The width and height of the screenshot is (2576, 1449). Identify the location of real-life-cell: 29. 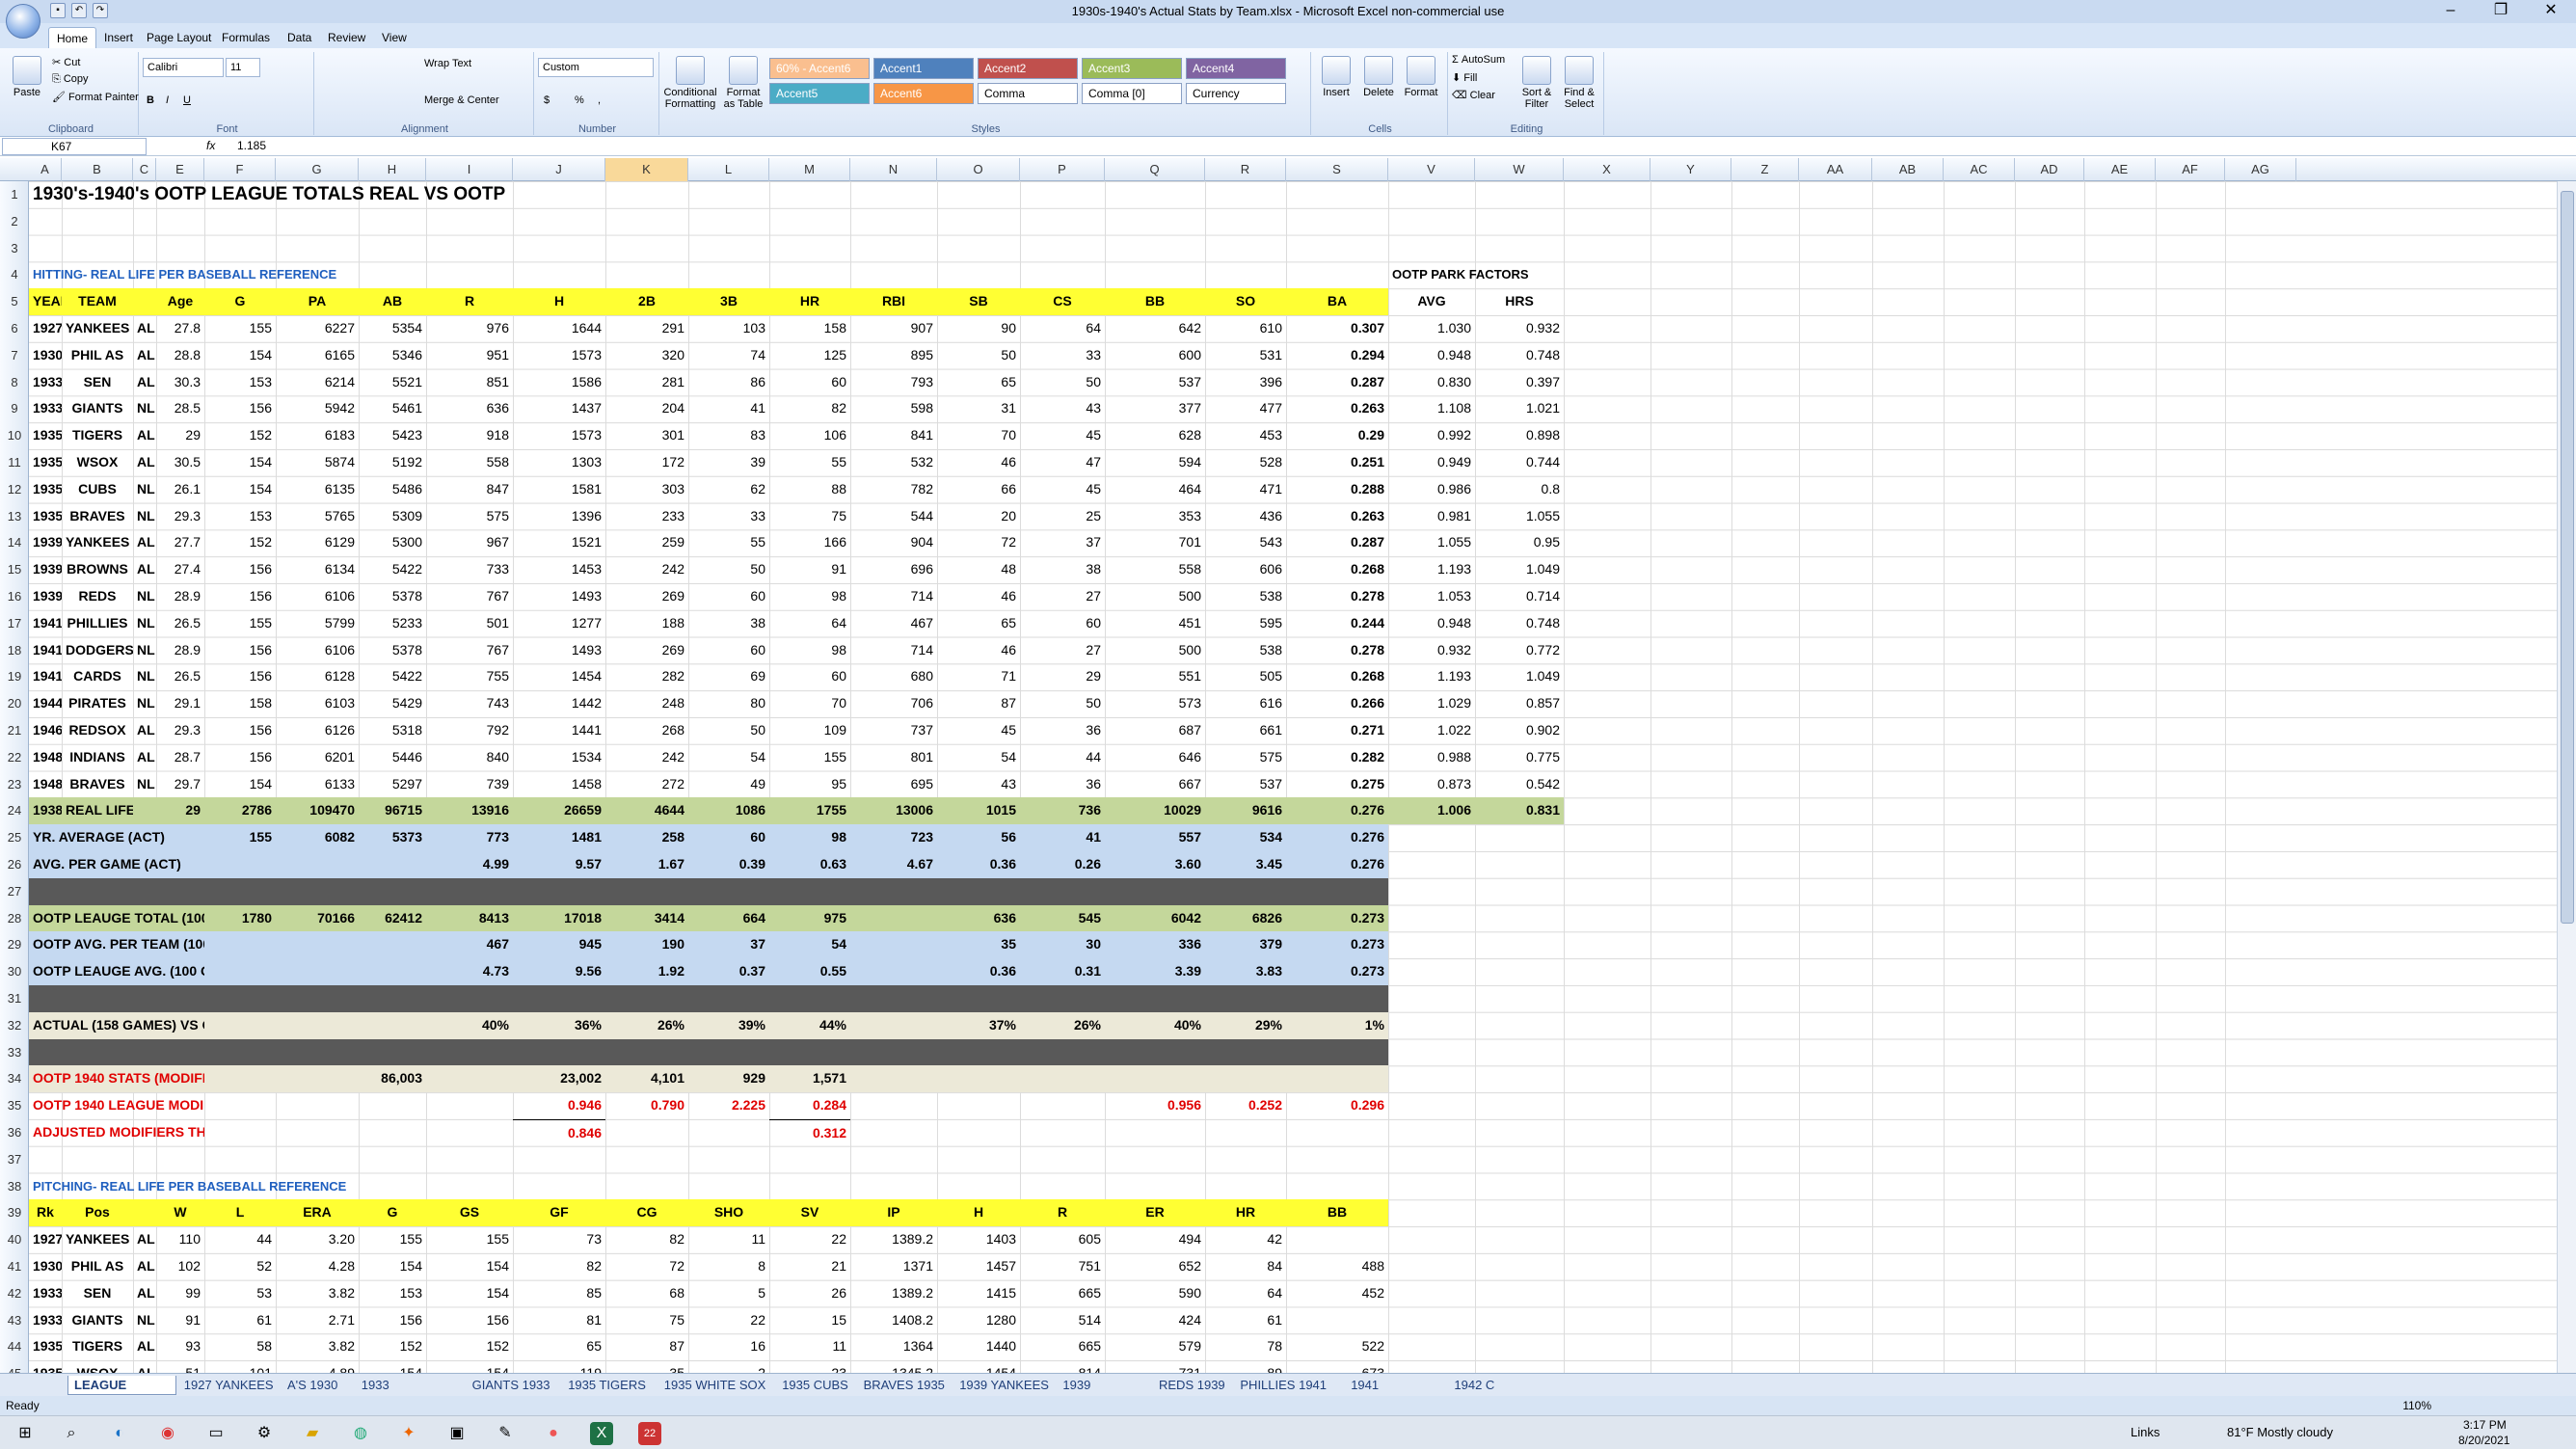
(180, 810).